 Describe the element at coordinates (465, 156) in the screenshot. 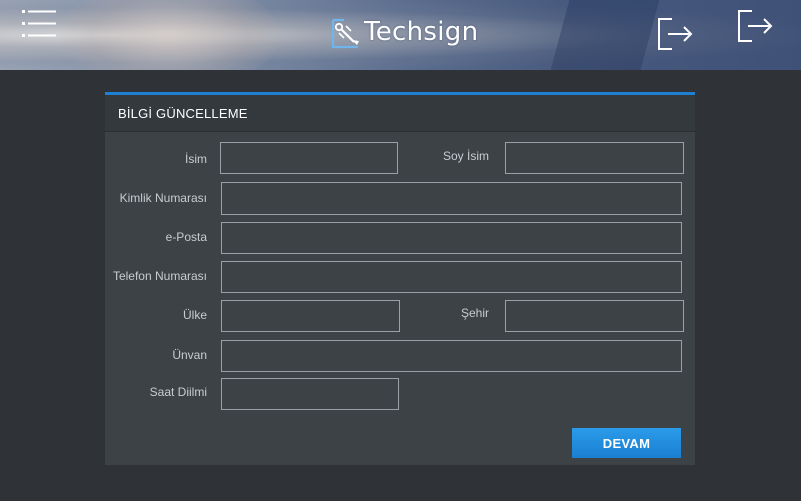

I see `last-name-label: Soy İsim` at that location.